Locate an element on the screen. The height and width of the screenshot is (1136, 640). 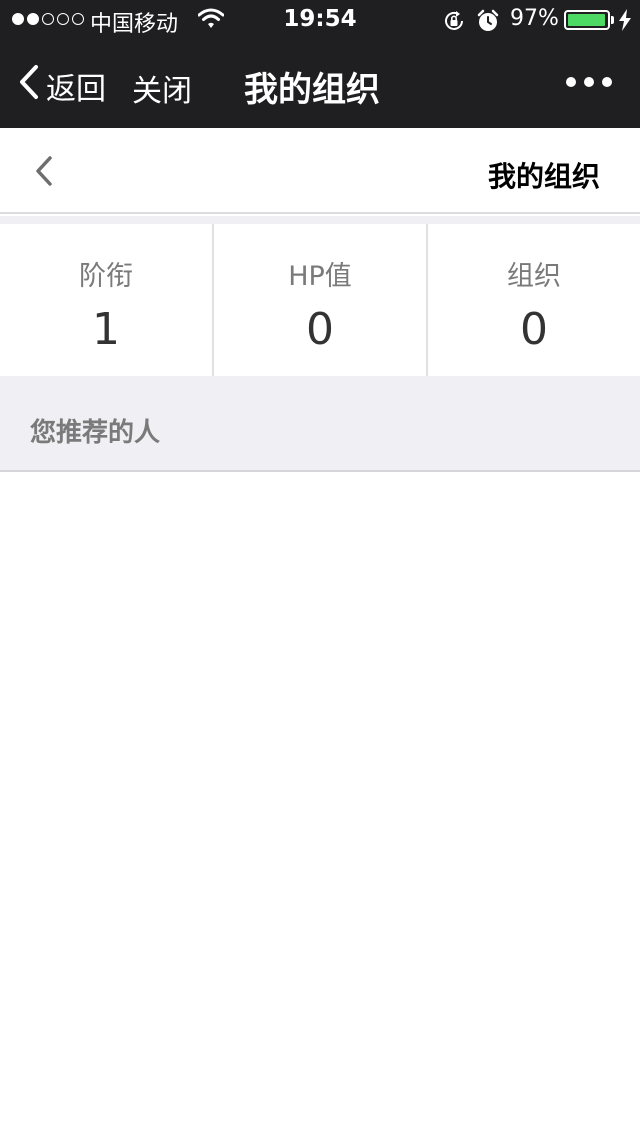
back-button: 返回 is located at coordinates (62, 86).